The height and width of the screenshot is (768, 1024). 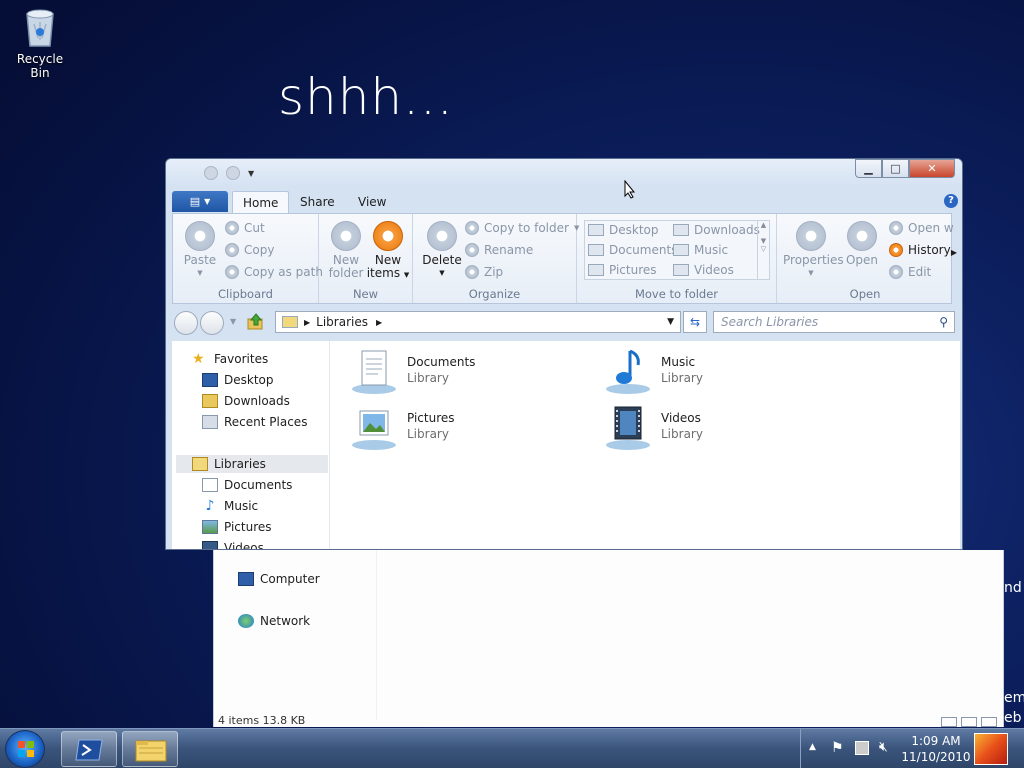 I want to click on action-center-flag-icon: ⚑, so click(x=837, y=748).